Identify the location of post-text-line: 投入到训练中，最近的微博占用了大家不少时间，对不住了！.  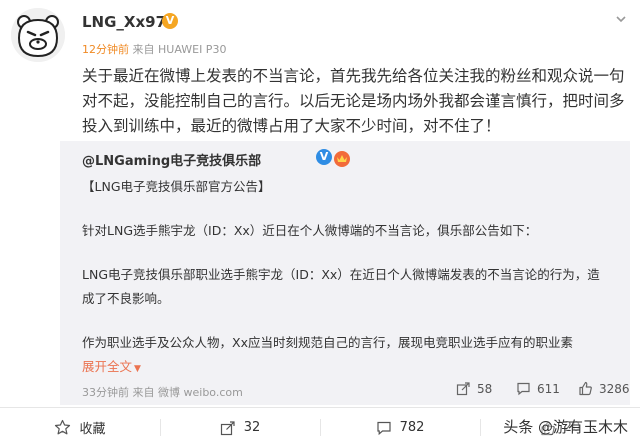
(291, 126).